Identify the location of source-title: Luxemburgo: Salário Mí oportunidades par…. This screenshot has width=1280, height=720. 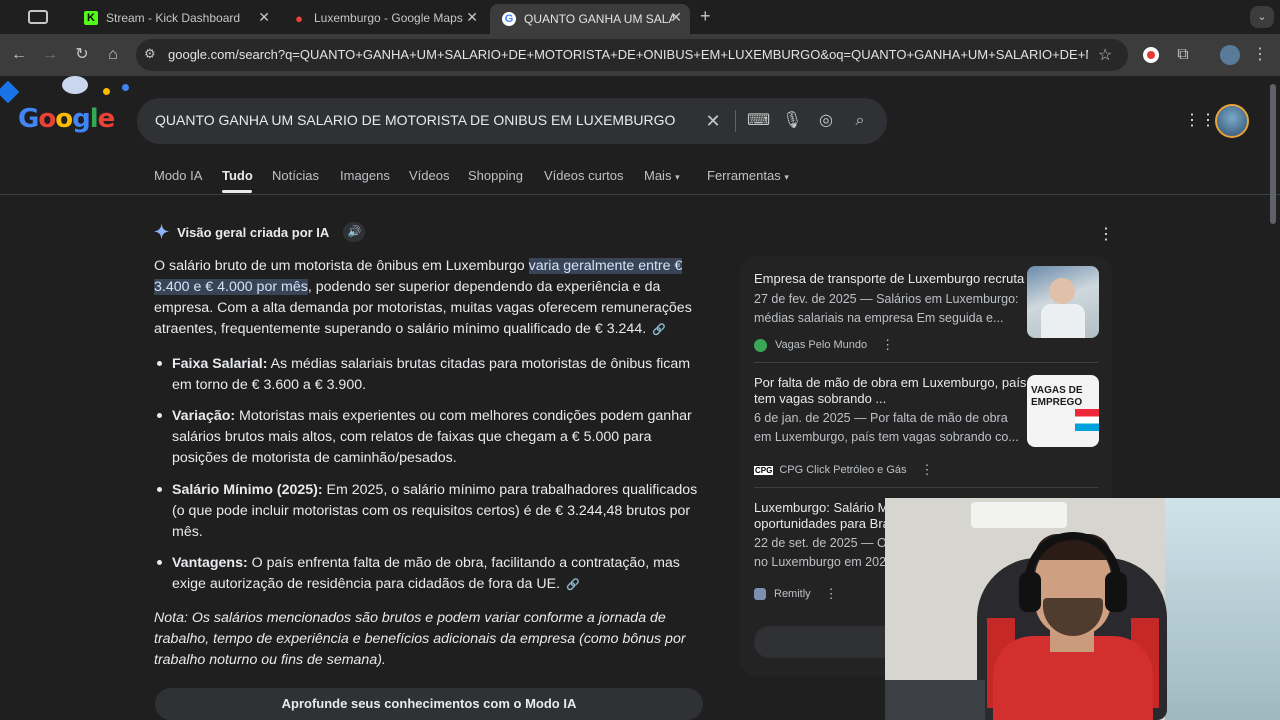
(823, 516).